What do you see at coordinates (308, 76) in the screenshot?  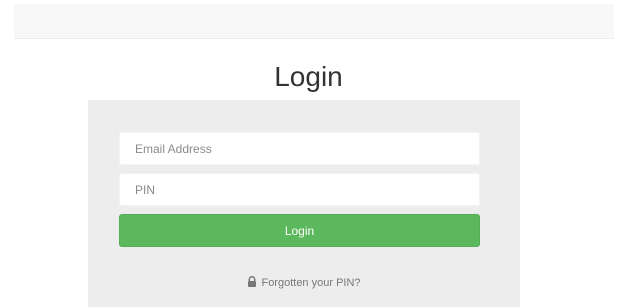 I see `page-title: Login` at bounding box center [308, 76].